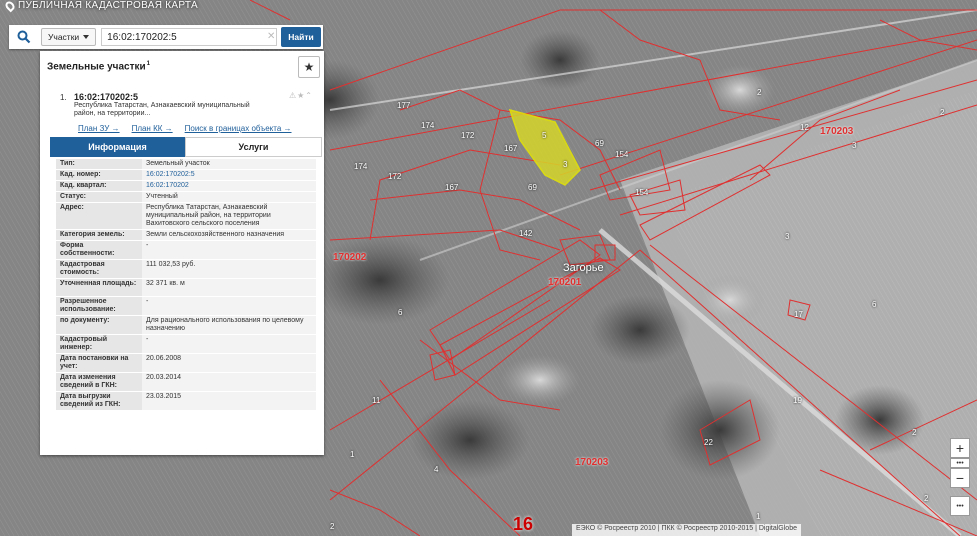 This screenshot has width=977, height=536. I want to click on table-row: Кад. квартал: 16:02:170202, so click(186, 186).